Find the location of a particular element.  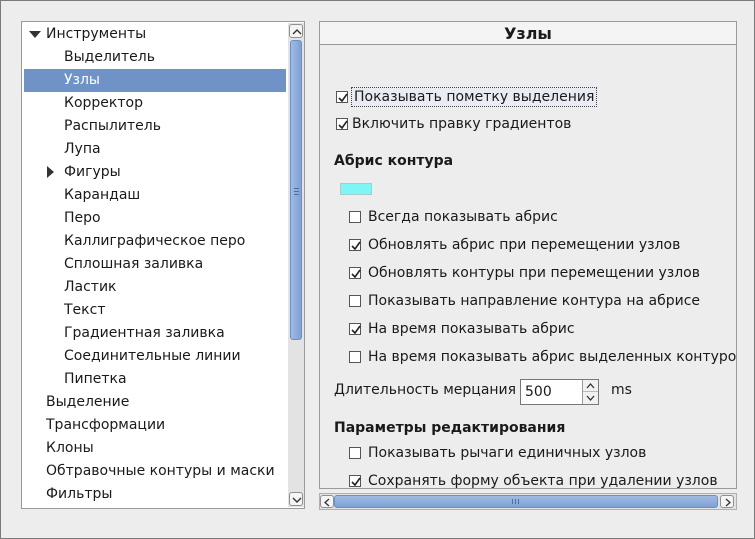

flash-time-value: 500 is located at coordinates (538, 392).